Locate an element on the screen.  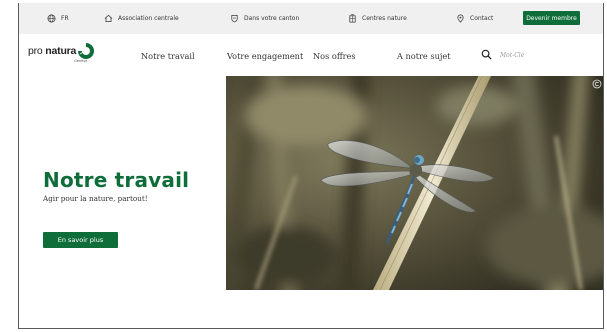
hero-title: Notre travail is located at coordinates (116, 180).